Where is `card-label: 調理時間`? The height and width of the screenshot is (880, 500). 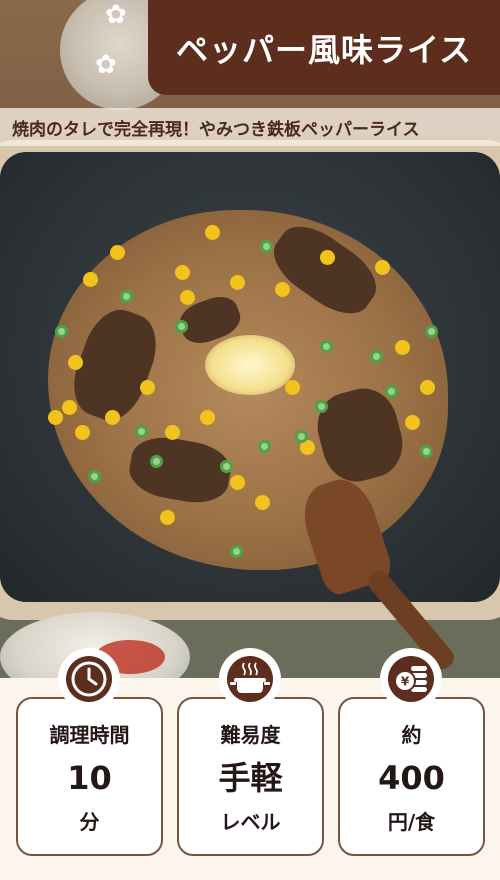 card-label: 調理時間 is located at coordinates (89, 735).